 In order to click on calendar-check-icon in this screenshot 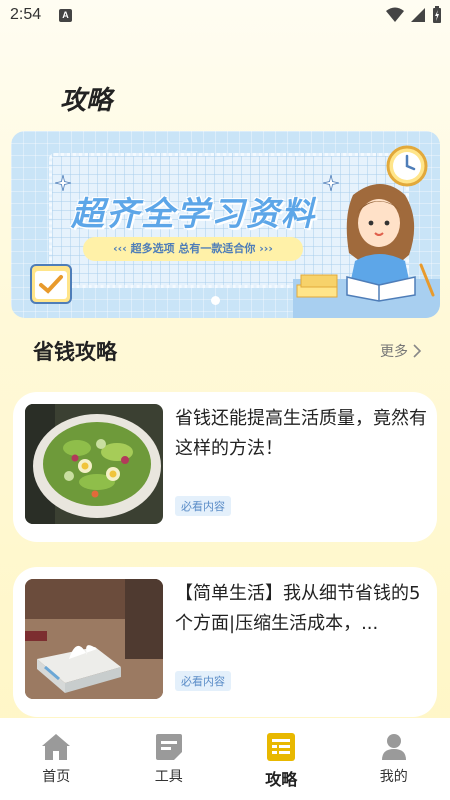, I will do `click(51, 284)`.